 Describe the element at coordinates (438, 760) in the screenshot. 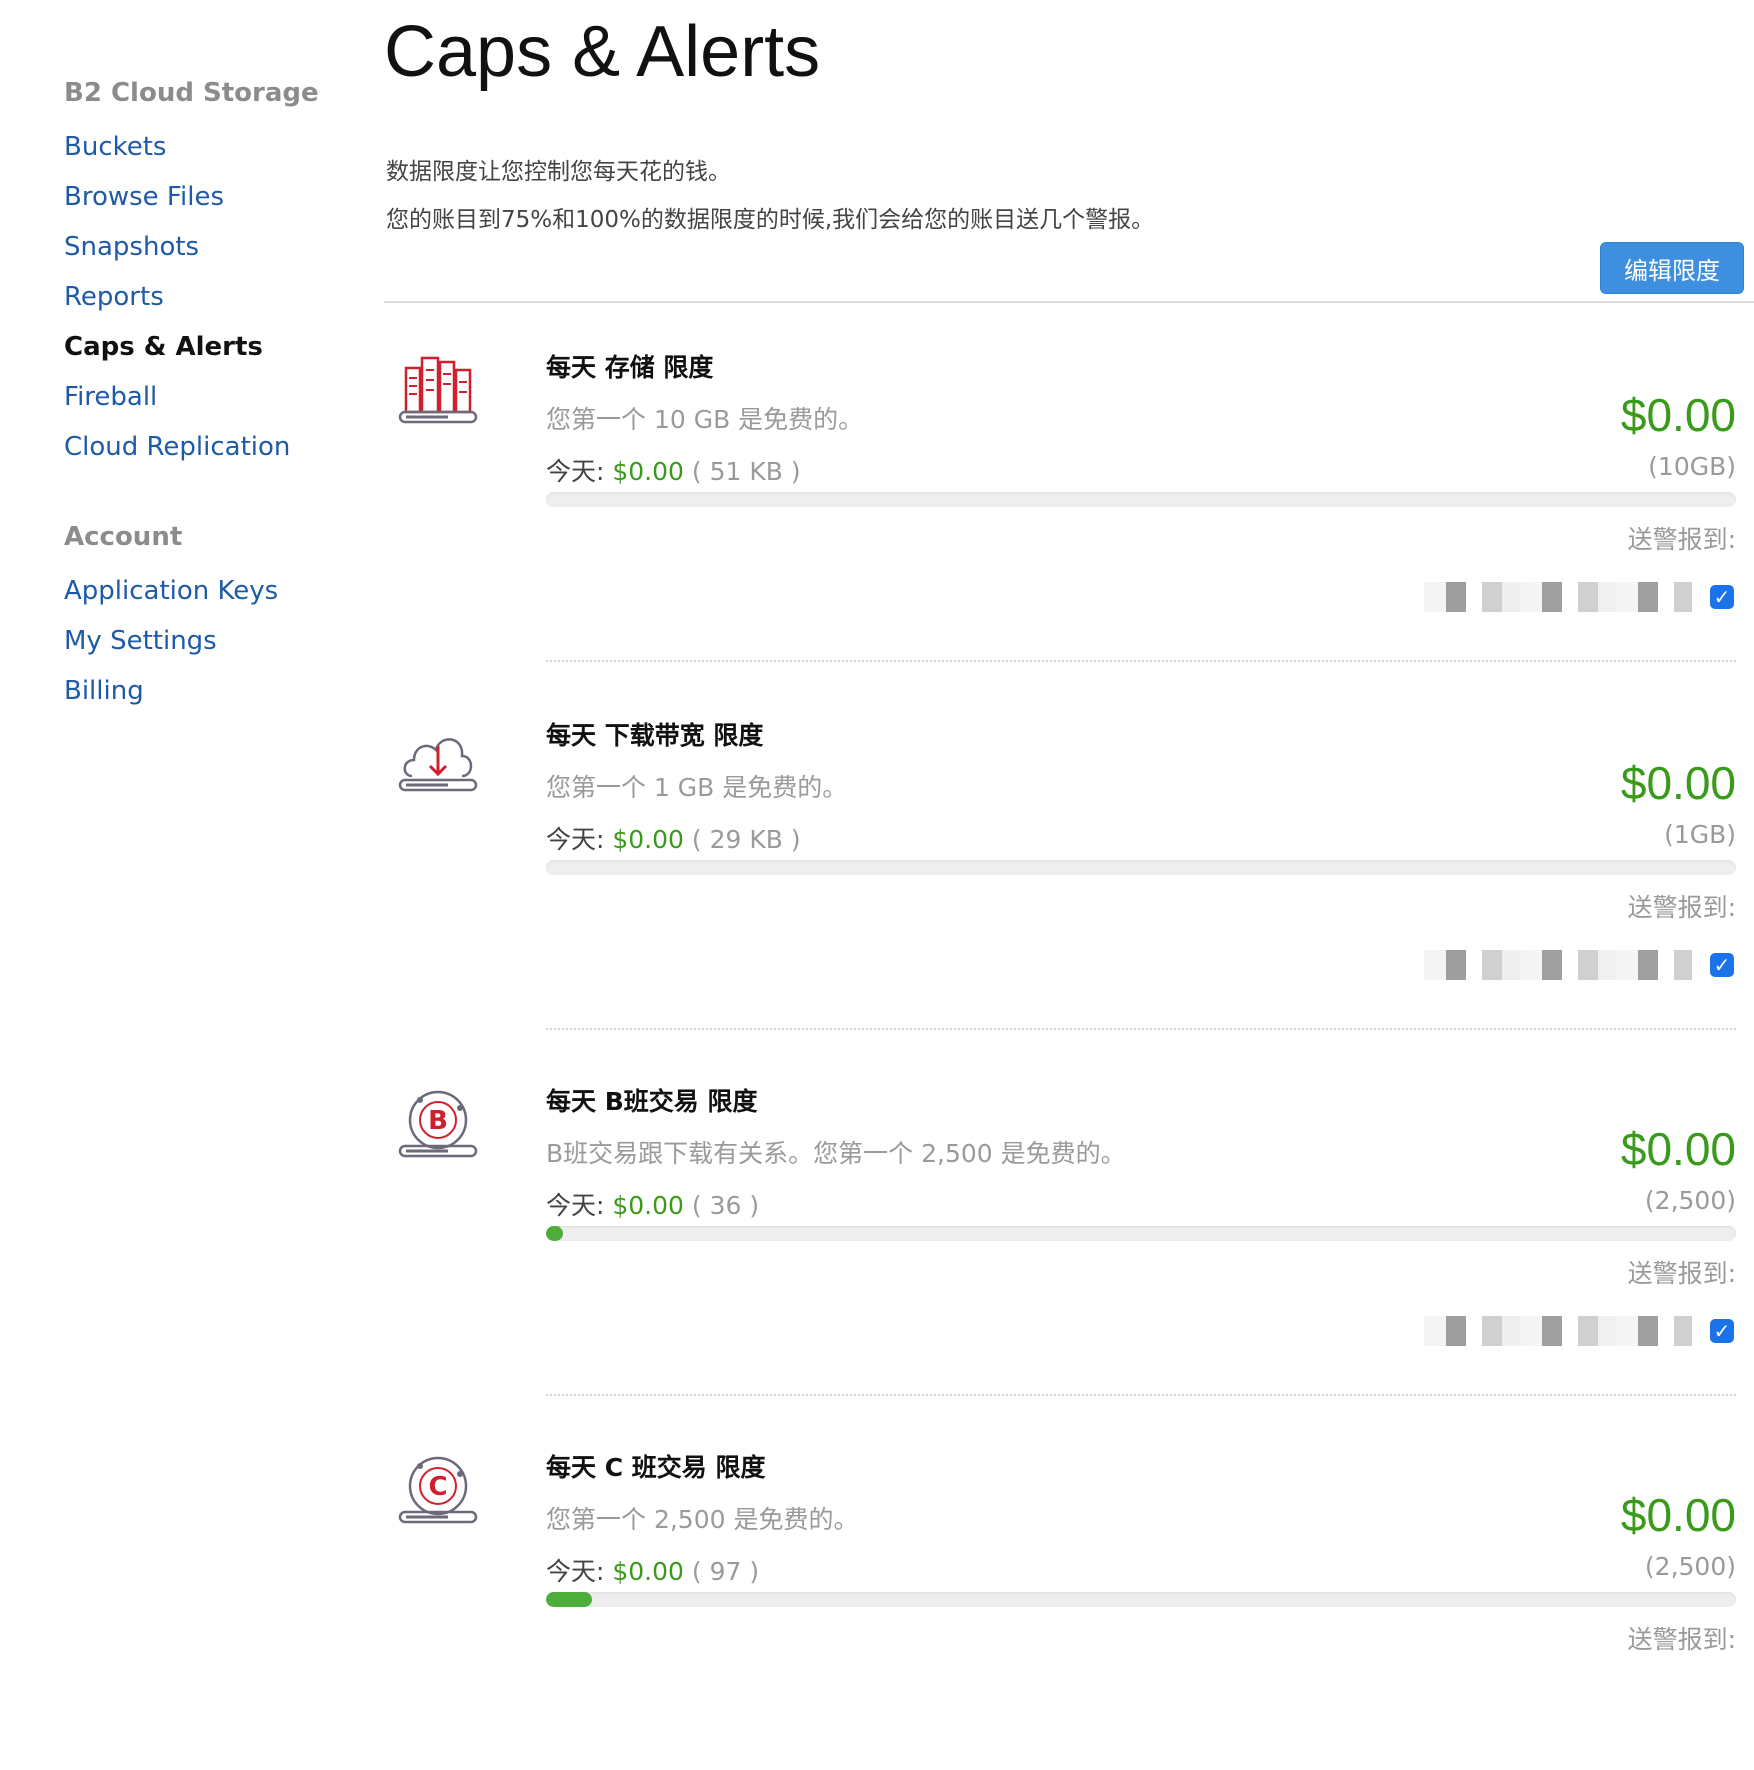

I see `cloud-download-icon` at that location.